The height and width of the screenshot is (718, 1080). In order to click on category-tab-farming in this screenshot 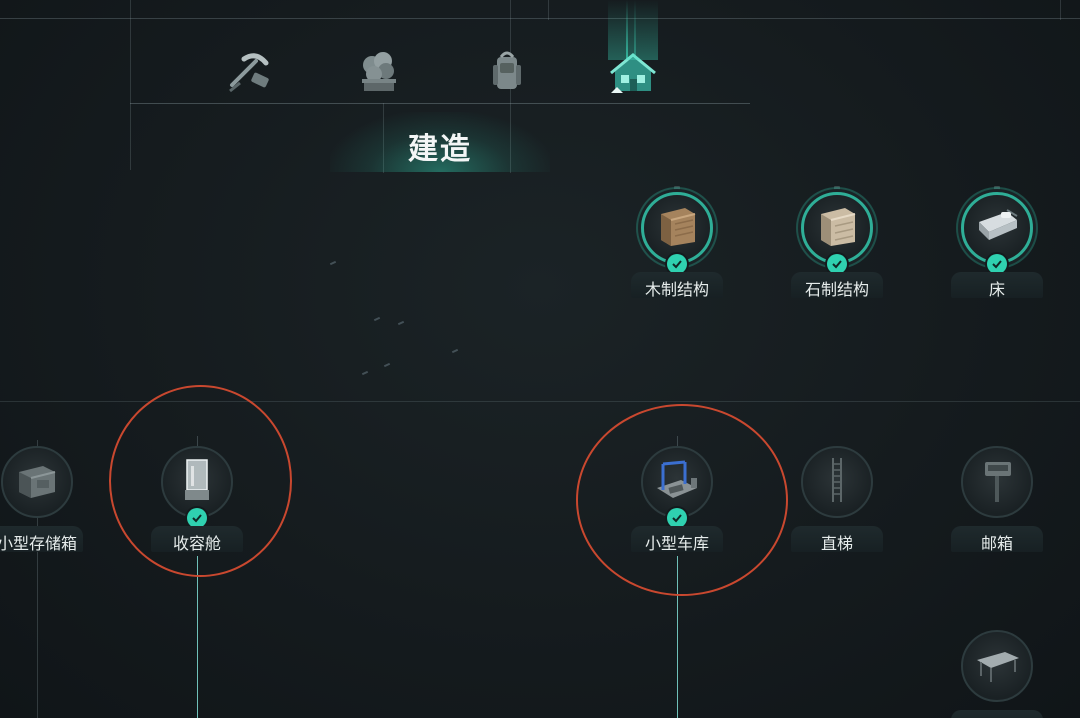, I will do `click(378, 75)`.